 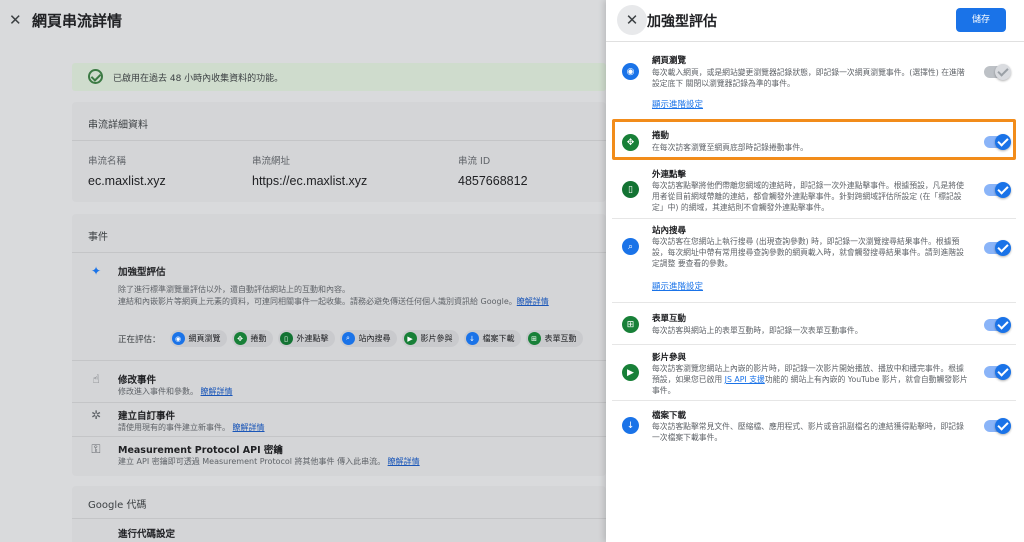 I want to click on file-downloads-toggle, so click(x=997, y=426).